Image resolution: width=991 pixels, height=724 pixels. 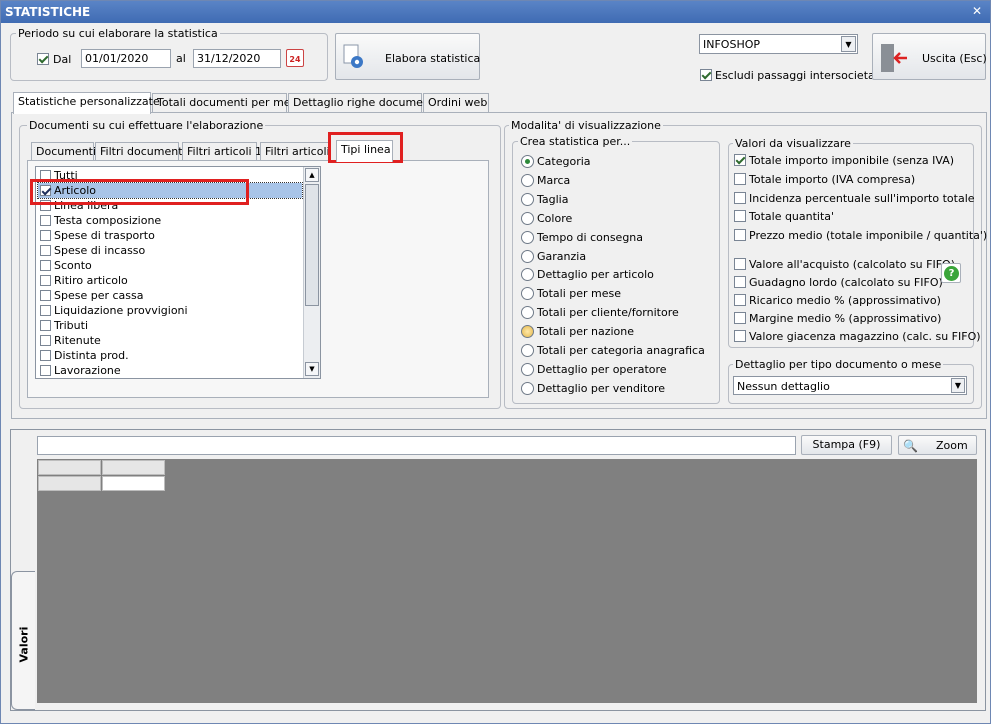 What do you see at coordinates (601, 388) in the screenshot?
I see `radio-option-label: Dettaglio per venditore` at bounding box center [601, 388].